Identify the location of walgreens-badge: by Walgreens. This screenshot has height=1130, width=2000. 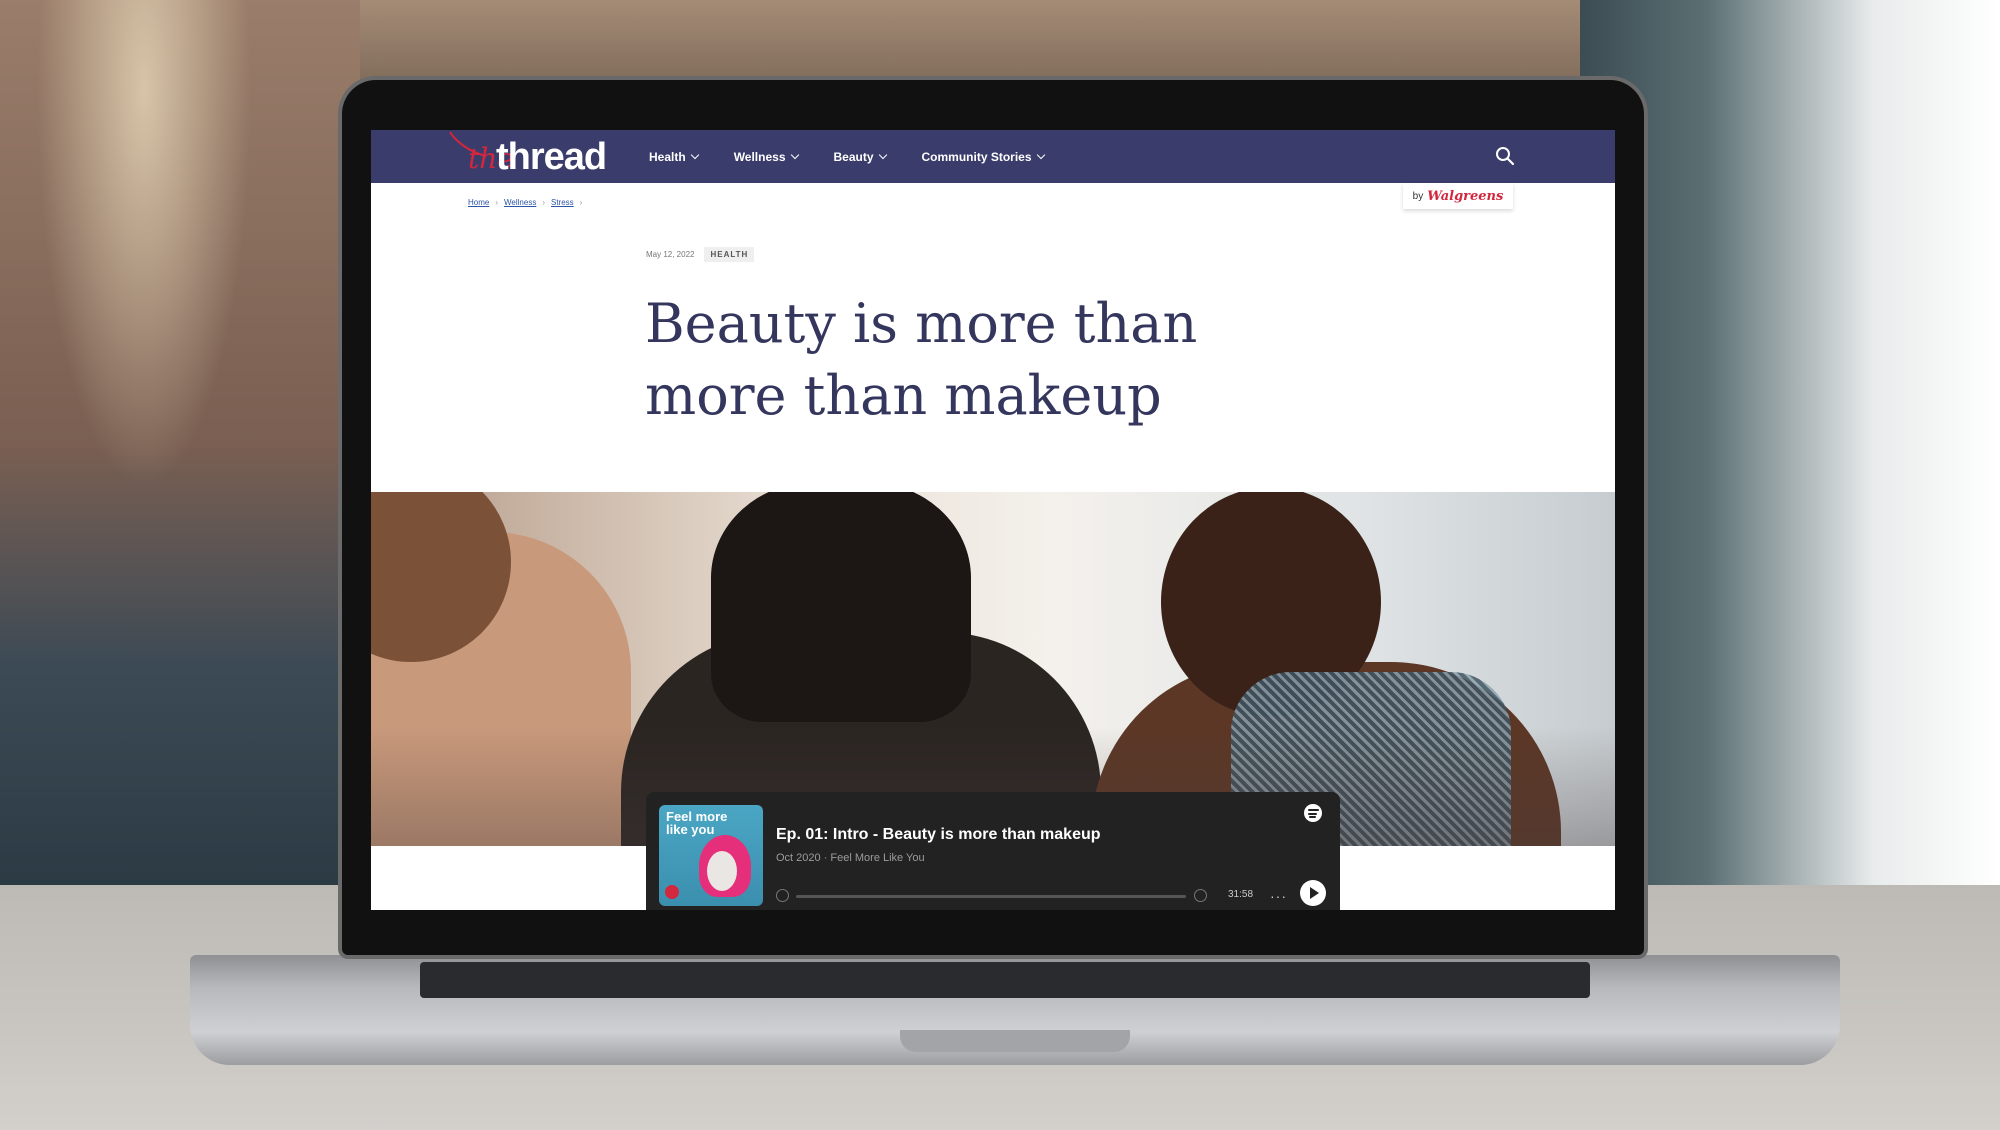
(1458, 196).